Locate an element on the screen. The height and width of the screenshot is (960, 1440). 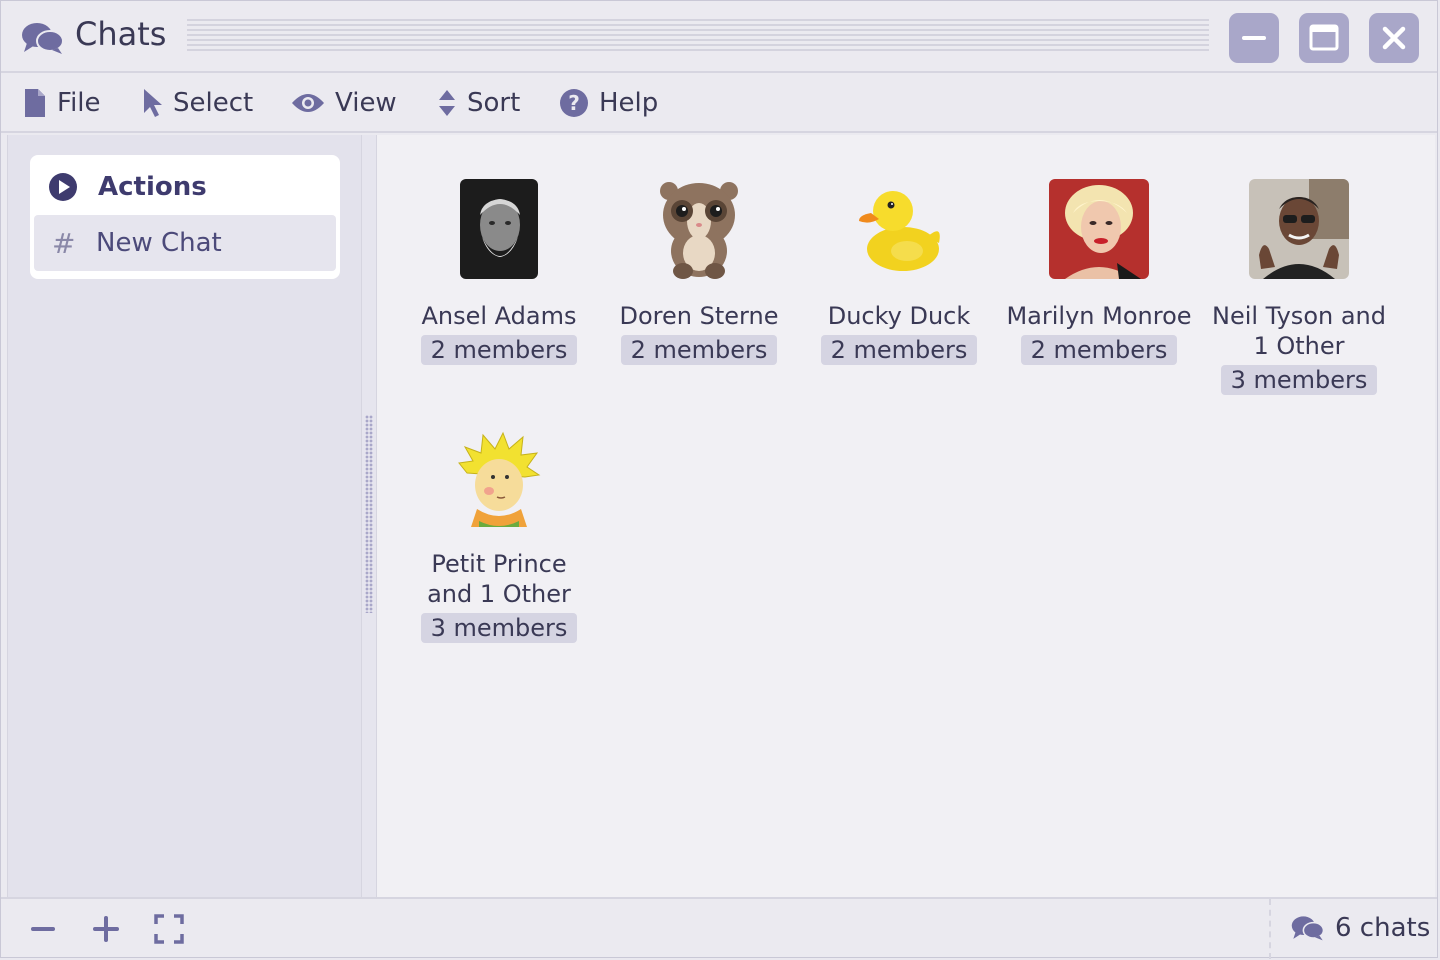
title-bar: Chats is located at coordinates (719, 37).